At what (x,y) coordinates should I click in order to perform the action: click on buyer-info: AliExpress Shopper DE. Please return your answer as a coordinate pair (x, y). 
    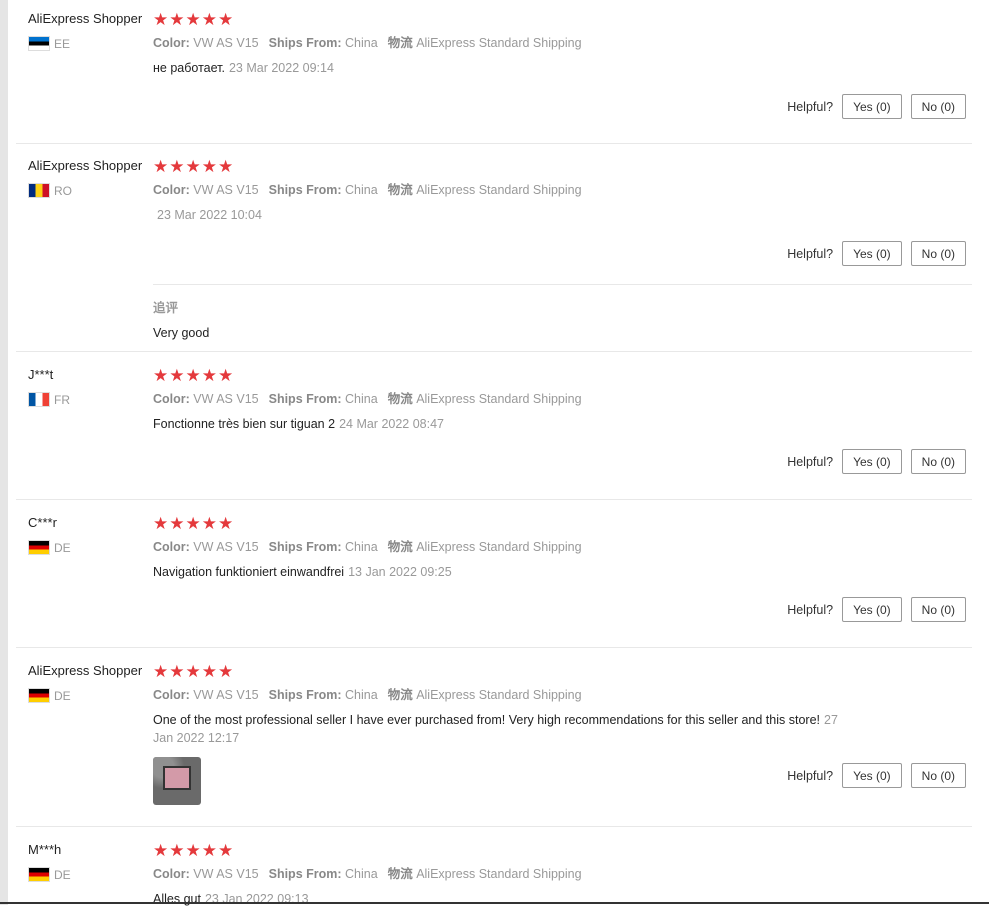
    Looking at the image, I should click on (85, 682).